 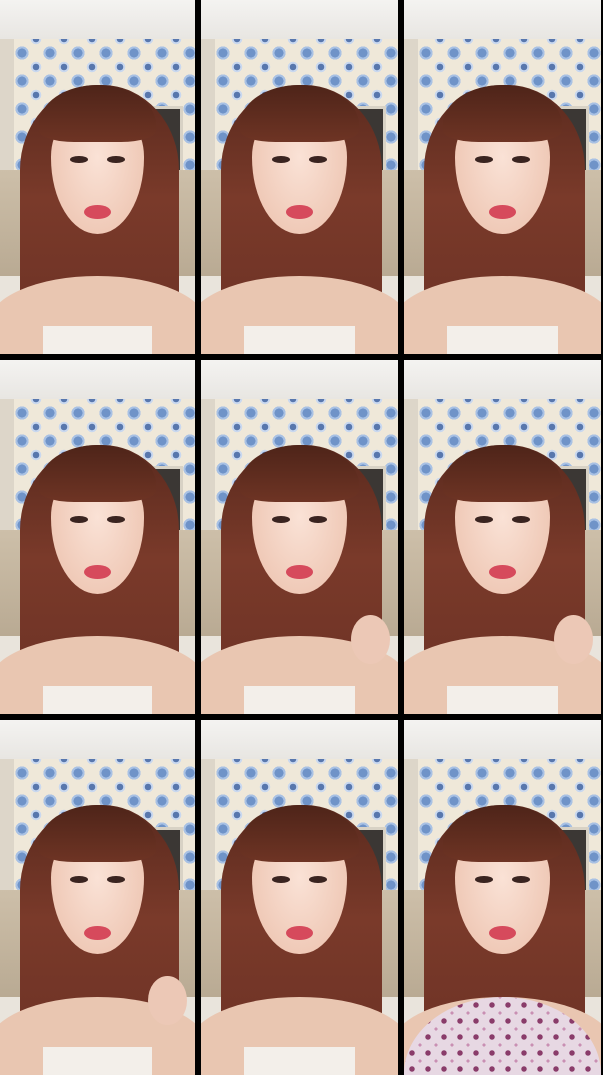 I want to click on lips, so click(x=97, y=933).